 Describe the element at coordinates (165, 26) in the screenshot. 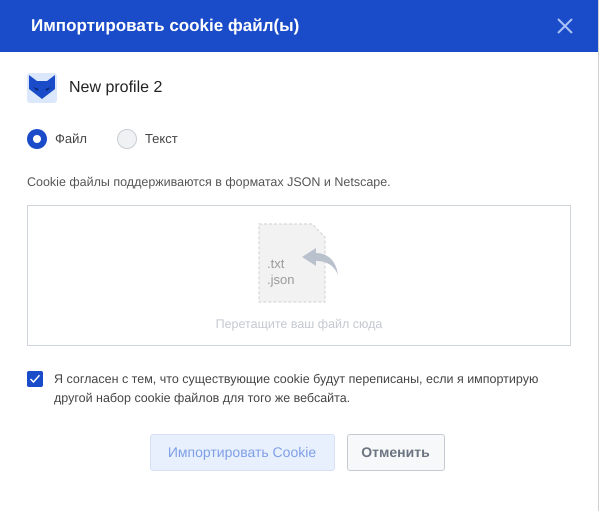

I see `dialog-title: Импортировать cookie файл(ы)` at that location.